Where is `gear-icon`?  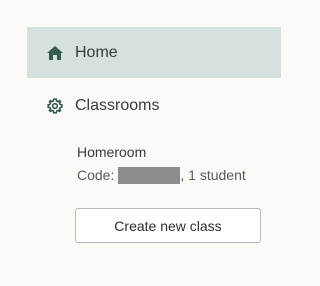
gear-icon is located at coordinates (55, 106).